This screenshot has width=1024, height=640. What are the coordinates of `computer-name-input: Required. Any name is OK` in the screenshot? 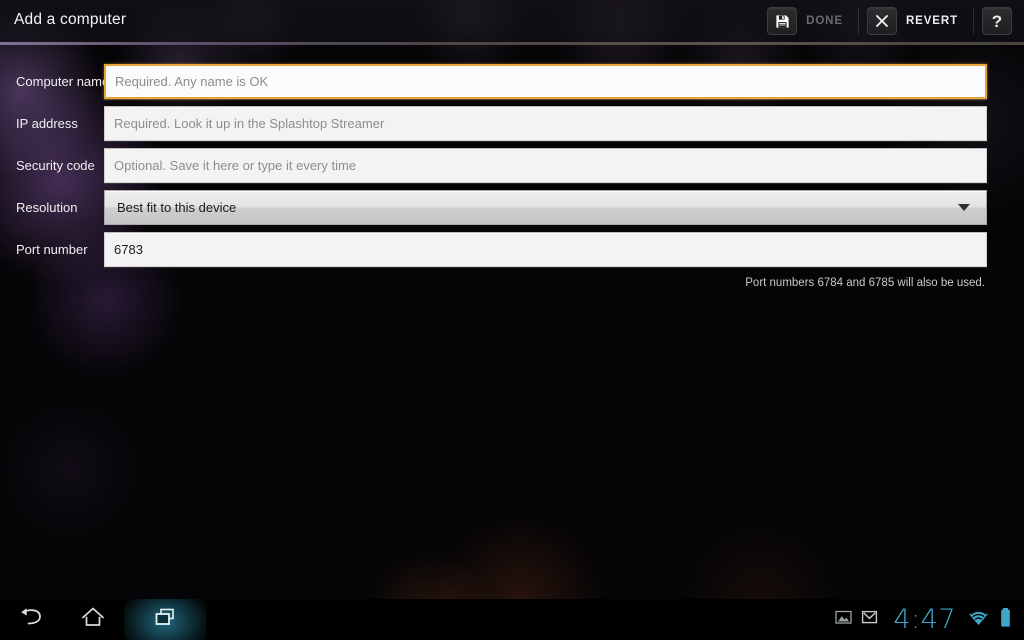 It's located at (545, 81).